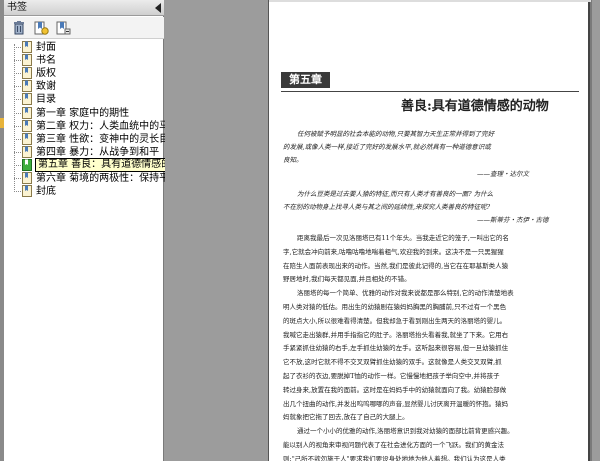  What do you see at coordinates (99, 164) in the screenshot?
I see `bookmark-item: 第五章 善良：具有道德情感的动物` at bounding box center [99, 164].